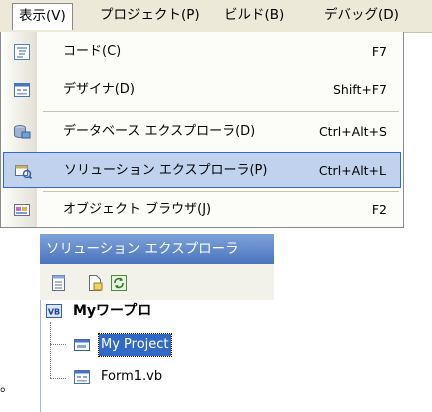  I want to click on menu-item-label: デザイナ(D), so click(99, 89).